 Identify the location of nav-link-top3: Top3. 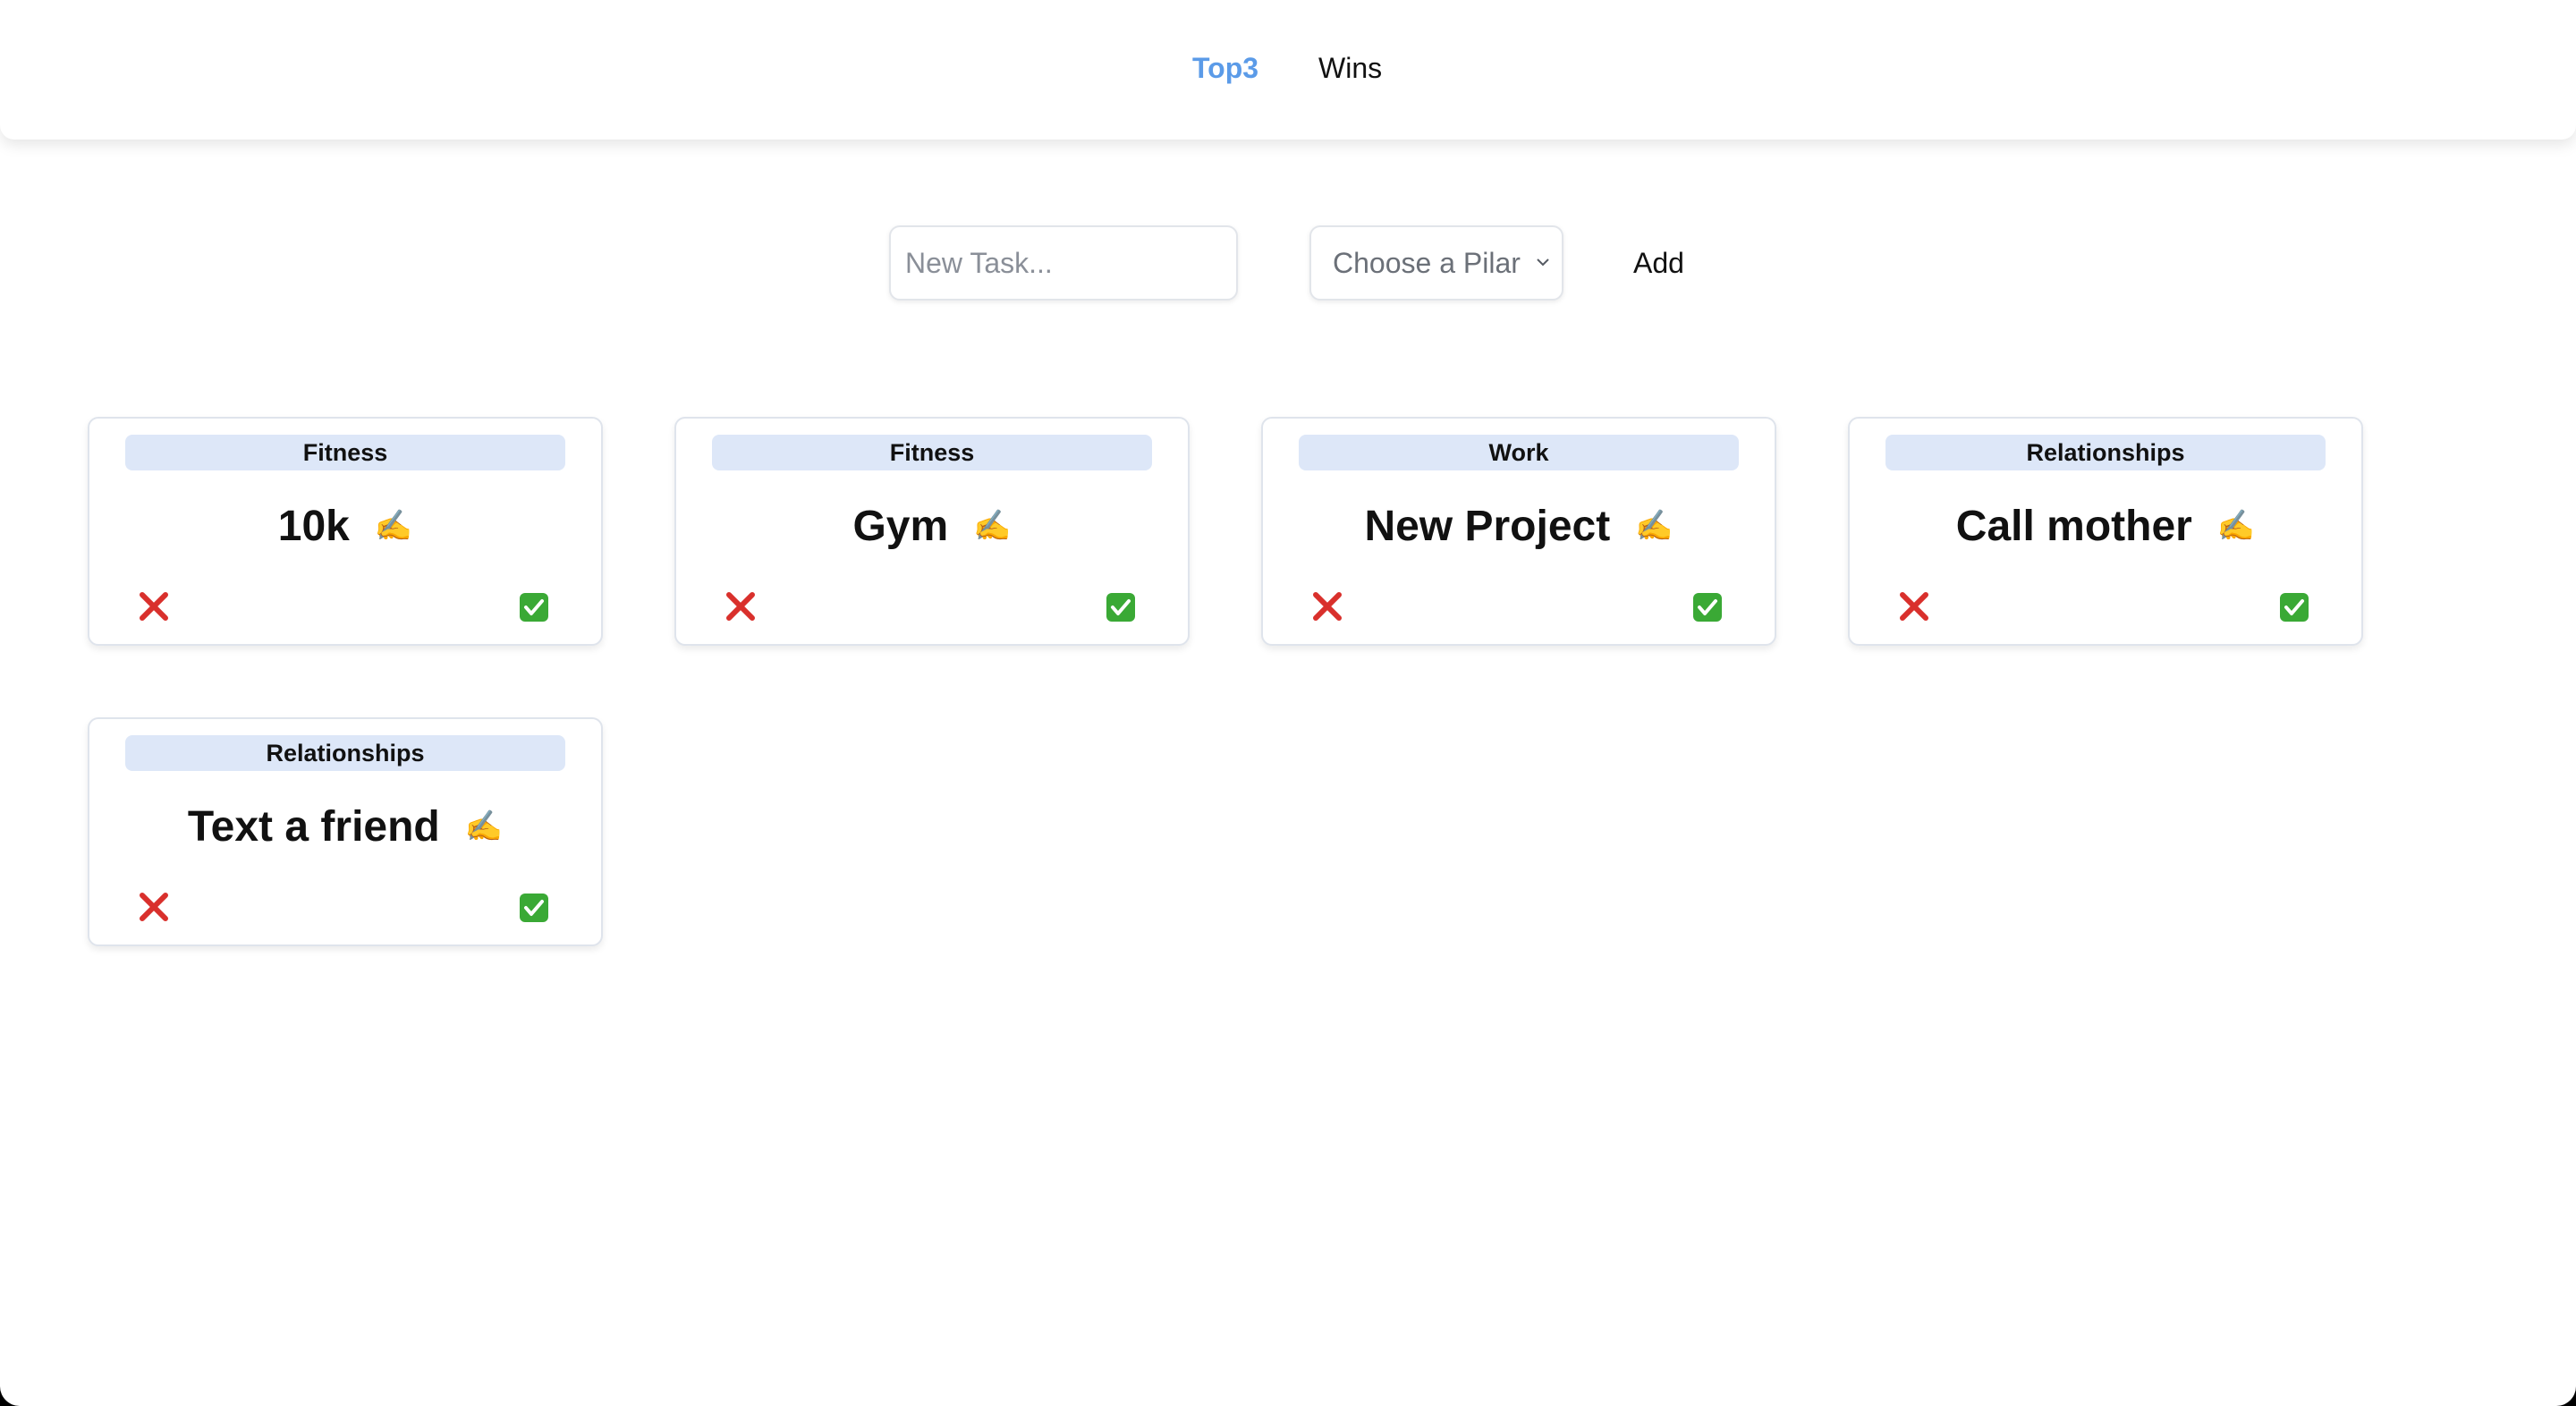
(1225, 68).